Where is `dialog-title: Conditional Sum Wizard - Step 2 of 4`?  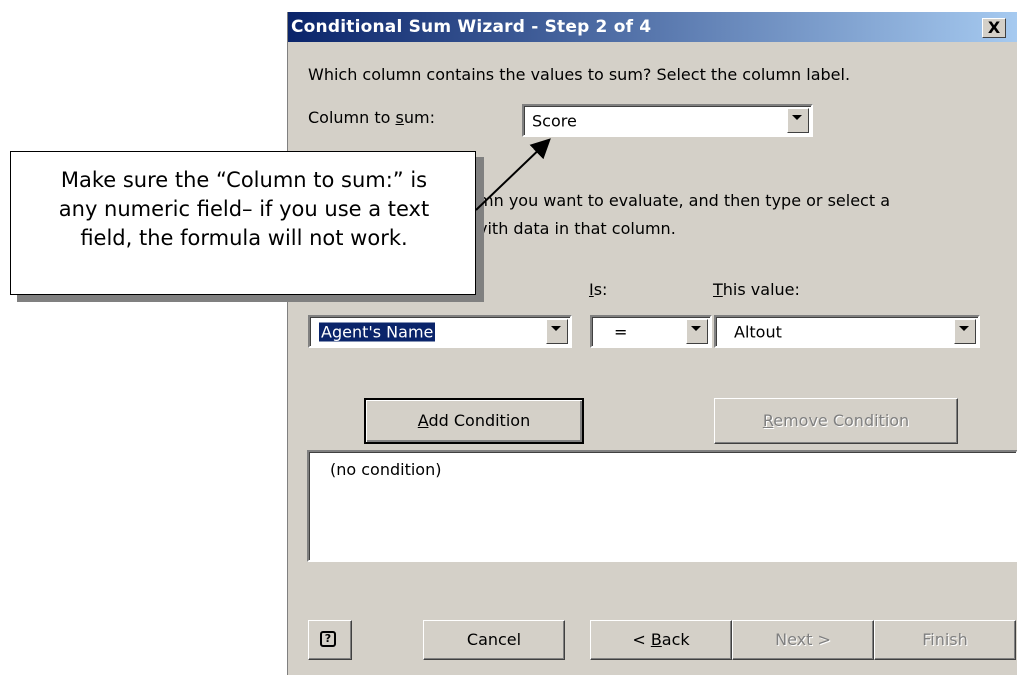
dialog-title: Conditional Sum Wizard - Step 2 of 4 is located at coordinates (471, 27).